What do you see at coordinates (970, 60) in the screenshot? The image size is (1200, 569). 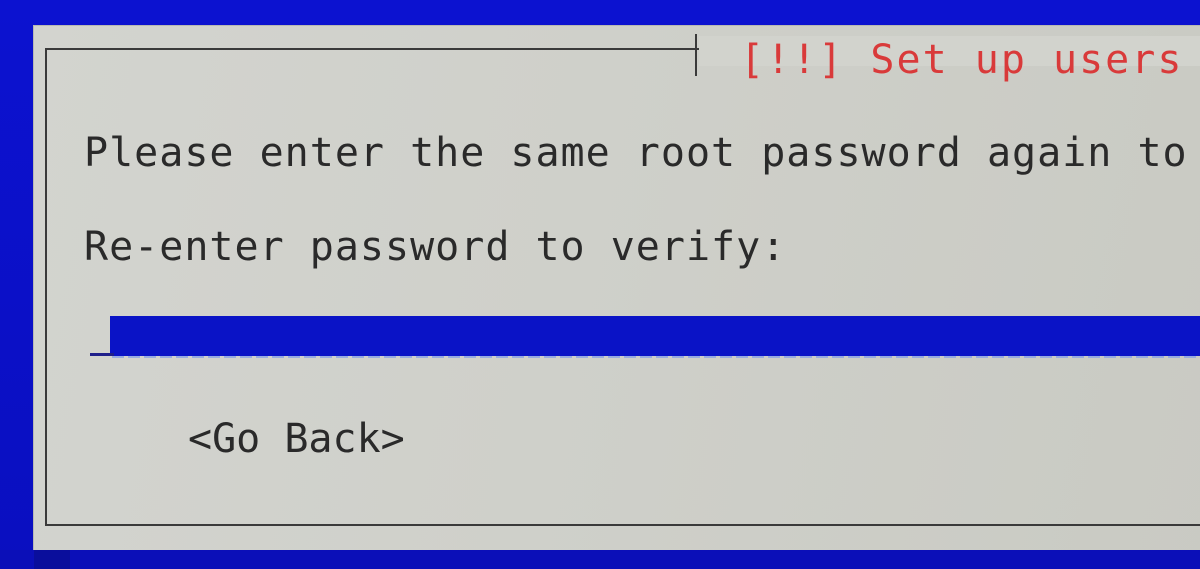 I see `dialog-title: [!!] Set up users an` at bounding box center [970, 60].